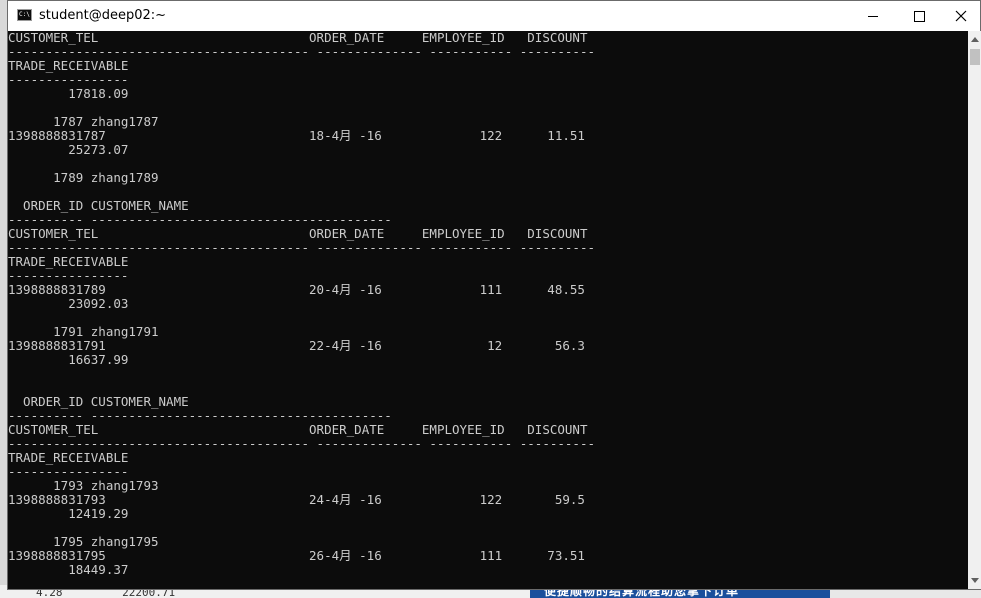 The height and width of the screenshot is (598, 981). Describe the element at coordinates (106, 485) in the screenshot. I see `console-line: 1793 zhang1793` at that location.